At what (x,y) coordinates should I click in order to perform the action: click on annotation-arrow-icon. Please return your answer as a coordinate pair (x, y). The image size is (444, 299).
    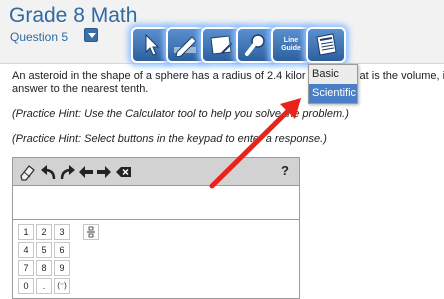
    Looking at the image, I should click on (255, 143).